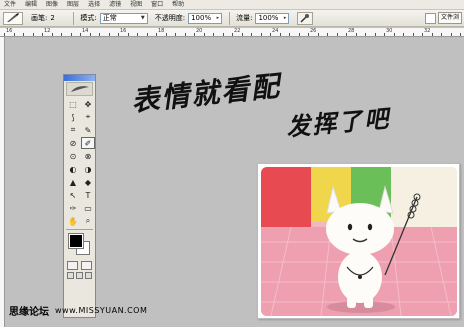  What do you see at coordinates (88, 156) in the screenshot?
I see `history-brush-tool-icon: ⊗` at bounding box center [88, 156].